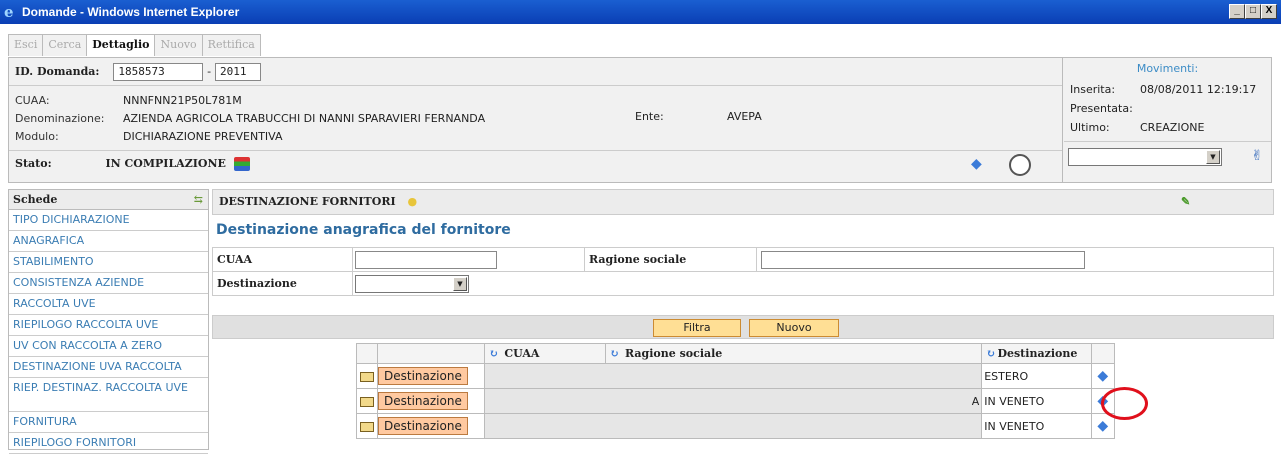 The width and height of the screenshot is (1281, 454). I want to click on presentata-label: Presentata:, so click(1101, 108).